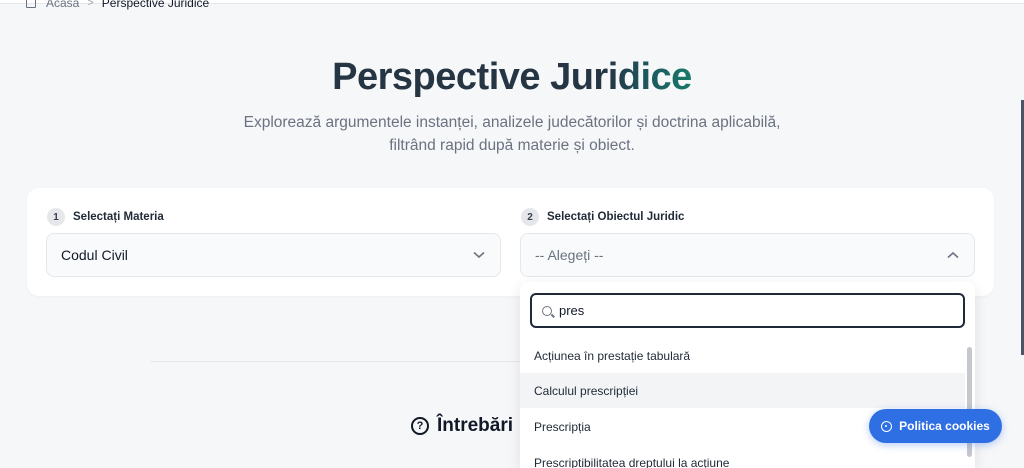 The height and width of the screenshot is (468, 1024). What do you see at coordinates (887, 426) in the screenshot?
I see `cookie-icon` at bounding box center [887, 426].